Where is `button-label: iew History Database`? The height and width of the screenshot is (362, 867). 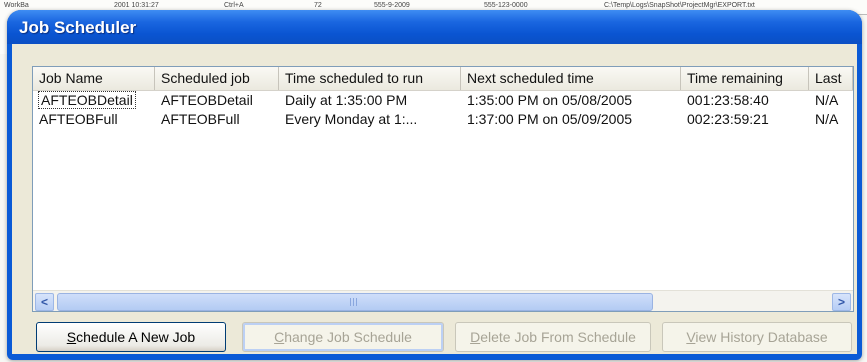 button-label: iew History Database is located at coordinates (761, 337).